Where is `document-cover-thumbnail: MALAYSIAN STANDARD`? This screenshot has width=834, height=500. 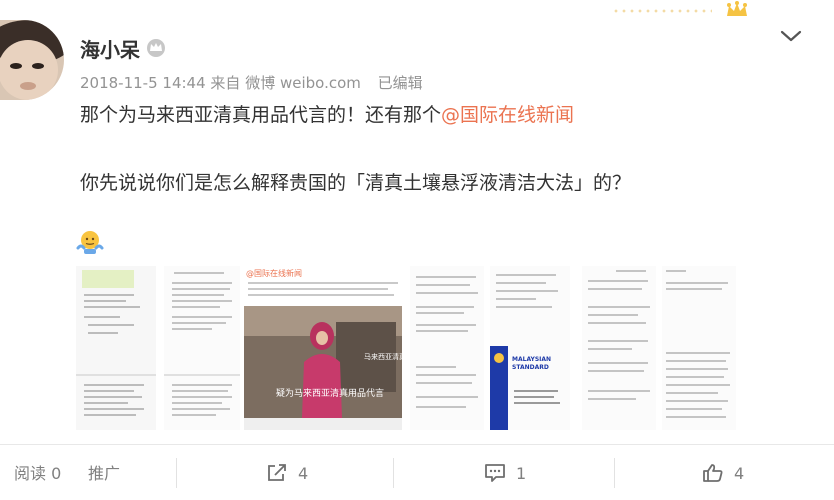
document-cover-thumbnail: MALAYSIAN STANDARD is located at coordinates (530, 348).